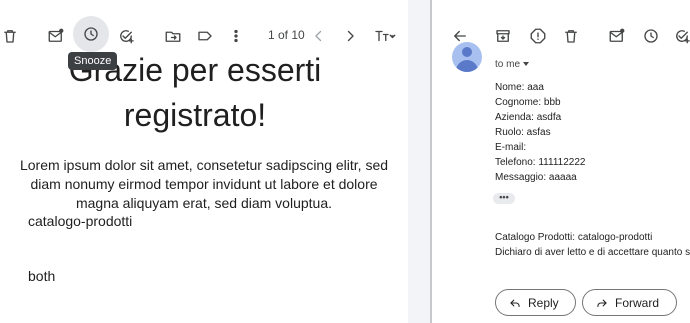 Image resolution: width=690 pixels, height=323 pixels. I want to click on archive-icon, so click(503, 36).